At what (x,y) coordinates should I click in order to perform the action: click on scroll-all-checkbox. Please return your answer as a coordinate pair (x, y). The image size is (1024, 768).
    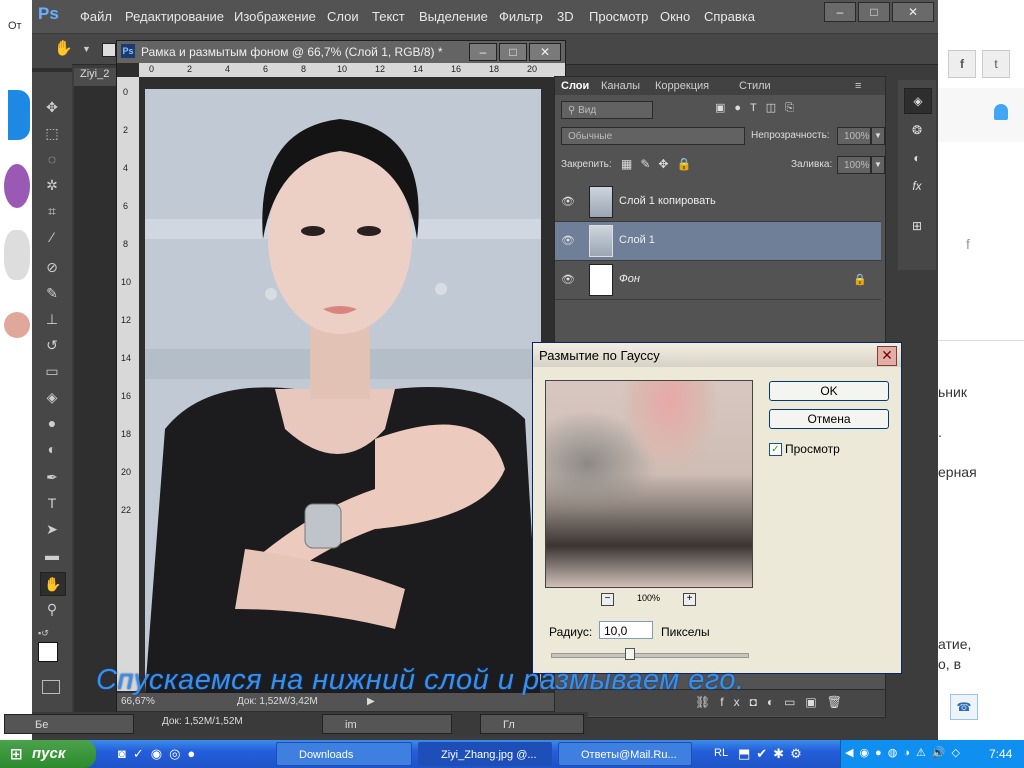
    Looking at the image, I should click on (109, 50).